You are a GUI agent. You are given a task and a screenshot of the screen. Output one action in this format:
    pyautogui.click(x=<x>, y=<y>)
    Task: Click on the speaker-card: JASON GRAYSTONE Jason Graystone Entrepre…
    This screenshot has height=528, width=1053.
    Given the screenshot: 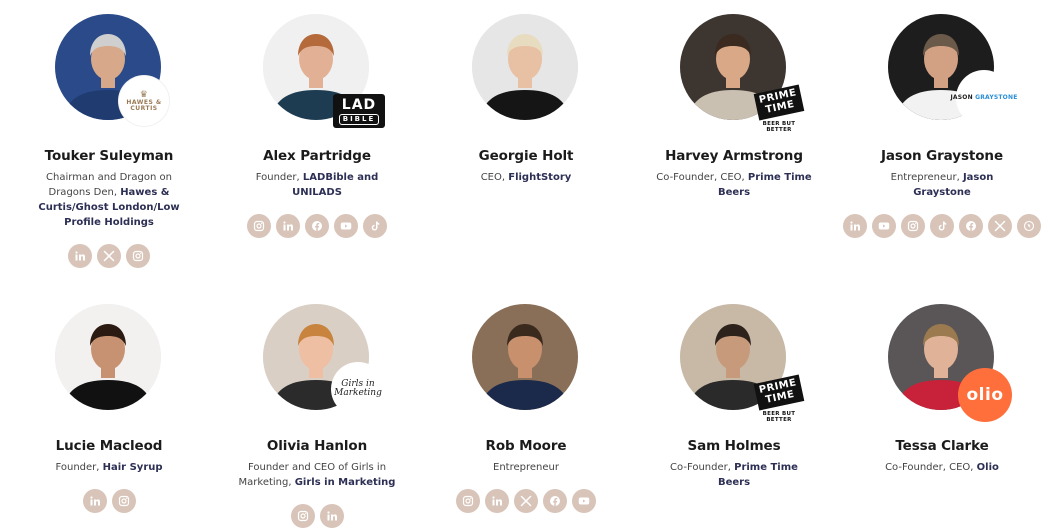 What is the action you would take?
    pyautogui.click(x=942, y=126)
    